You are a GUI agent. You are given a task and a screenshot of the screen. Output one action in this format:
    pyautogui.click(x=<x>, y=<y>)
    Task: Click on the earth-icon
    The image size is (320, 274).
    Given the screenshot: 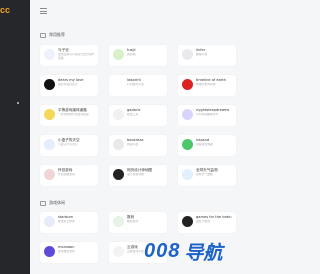 What is the action you would take?
    pyautogui.click(x=187, y=84)
    